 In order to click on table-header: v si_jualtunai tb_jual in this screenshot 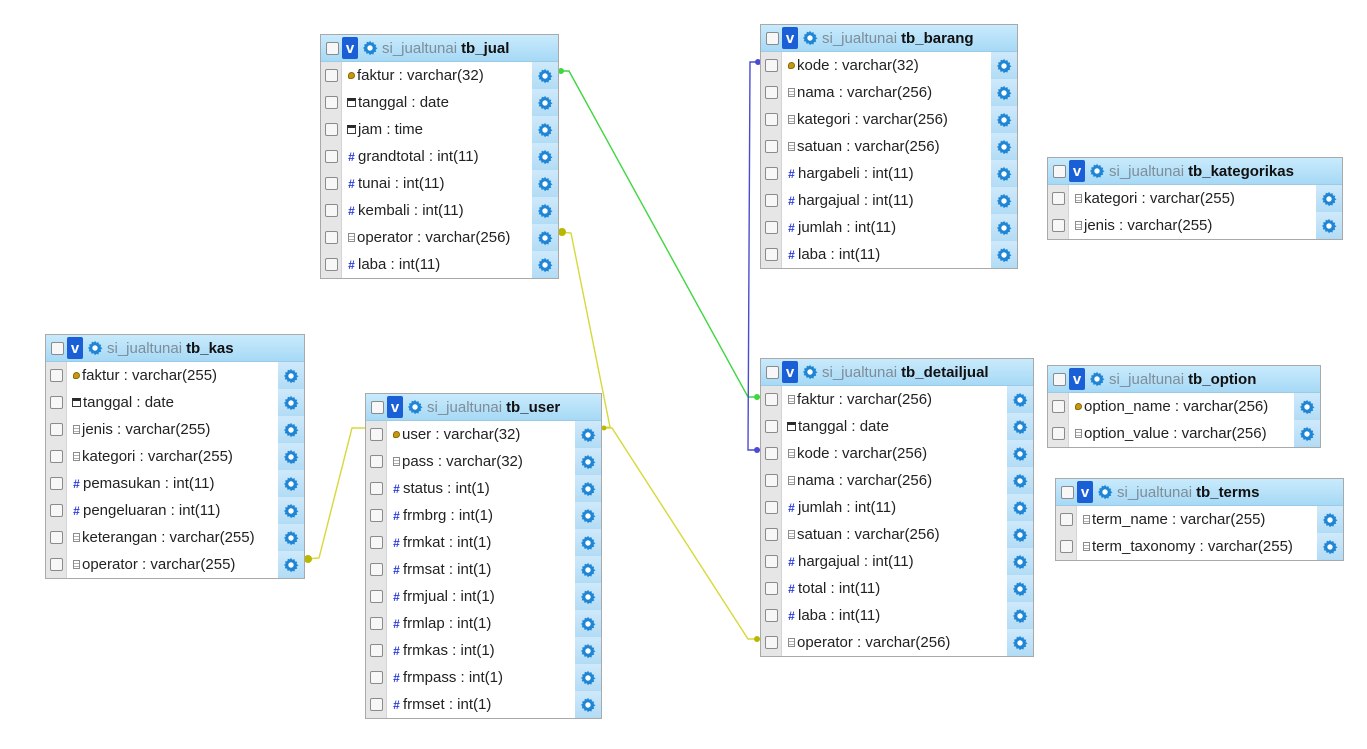, I will do `click(439, 48)`.